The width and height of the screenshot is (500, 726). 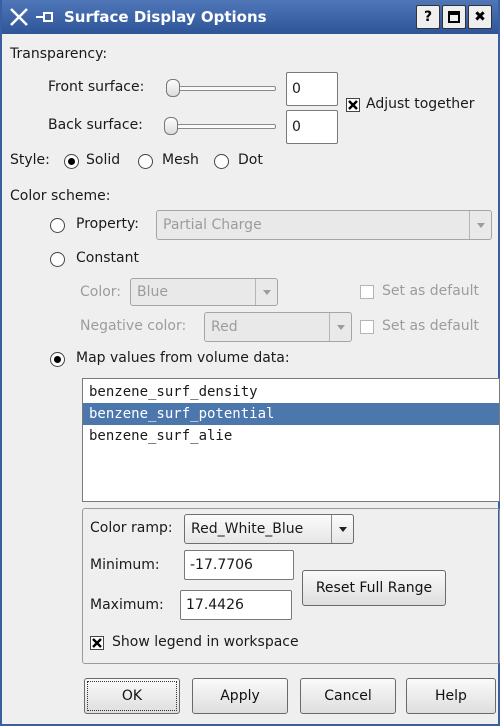 What do you see at coordinates (239, 565) in the screenshot?
I see `minimum-input: -17.7706` at bounding box center [239, 565].